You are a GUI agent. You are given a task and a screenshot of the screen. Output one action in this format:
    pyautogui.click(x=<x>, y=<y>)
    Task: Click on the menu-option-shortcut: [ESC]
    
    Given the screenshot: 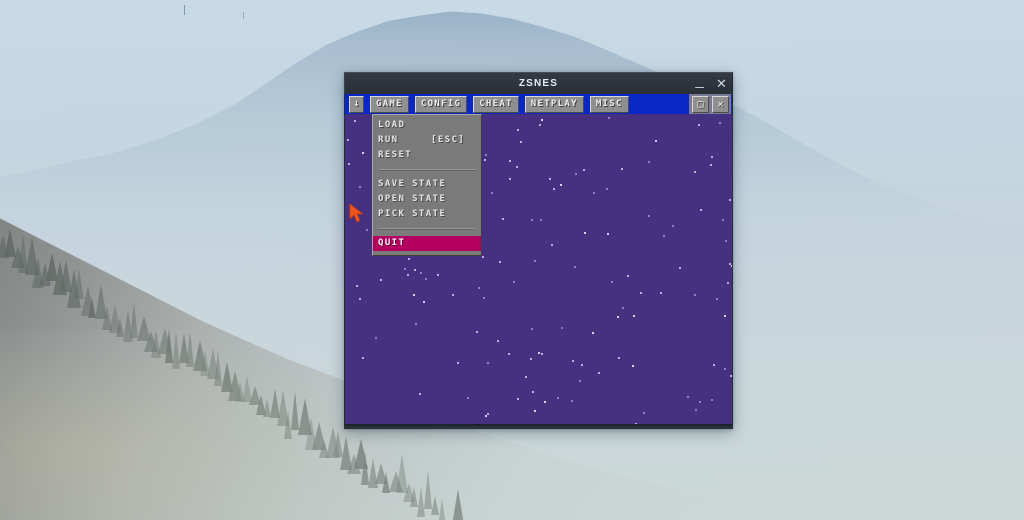 What is the action you would take?
    pyautogui.click(x=448, y=140)
    